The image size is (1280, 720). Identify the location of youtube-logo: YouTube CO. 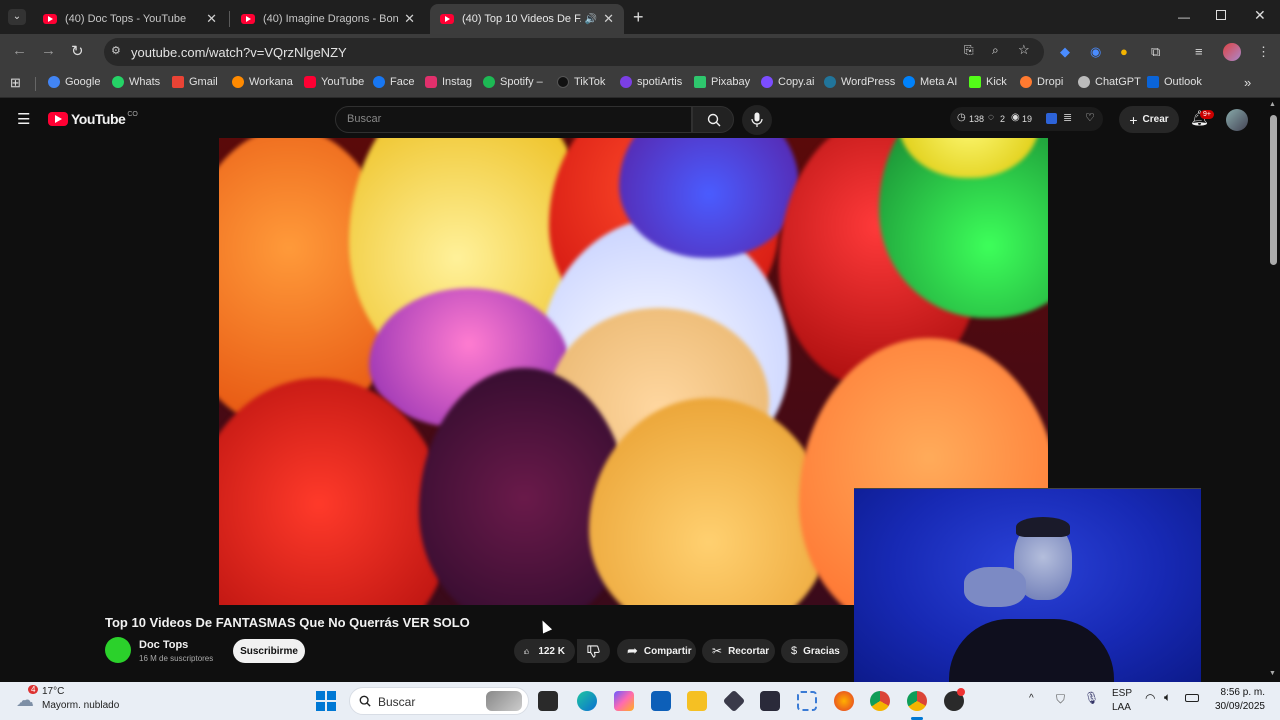
(93, 119).